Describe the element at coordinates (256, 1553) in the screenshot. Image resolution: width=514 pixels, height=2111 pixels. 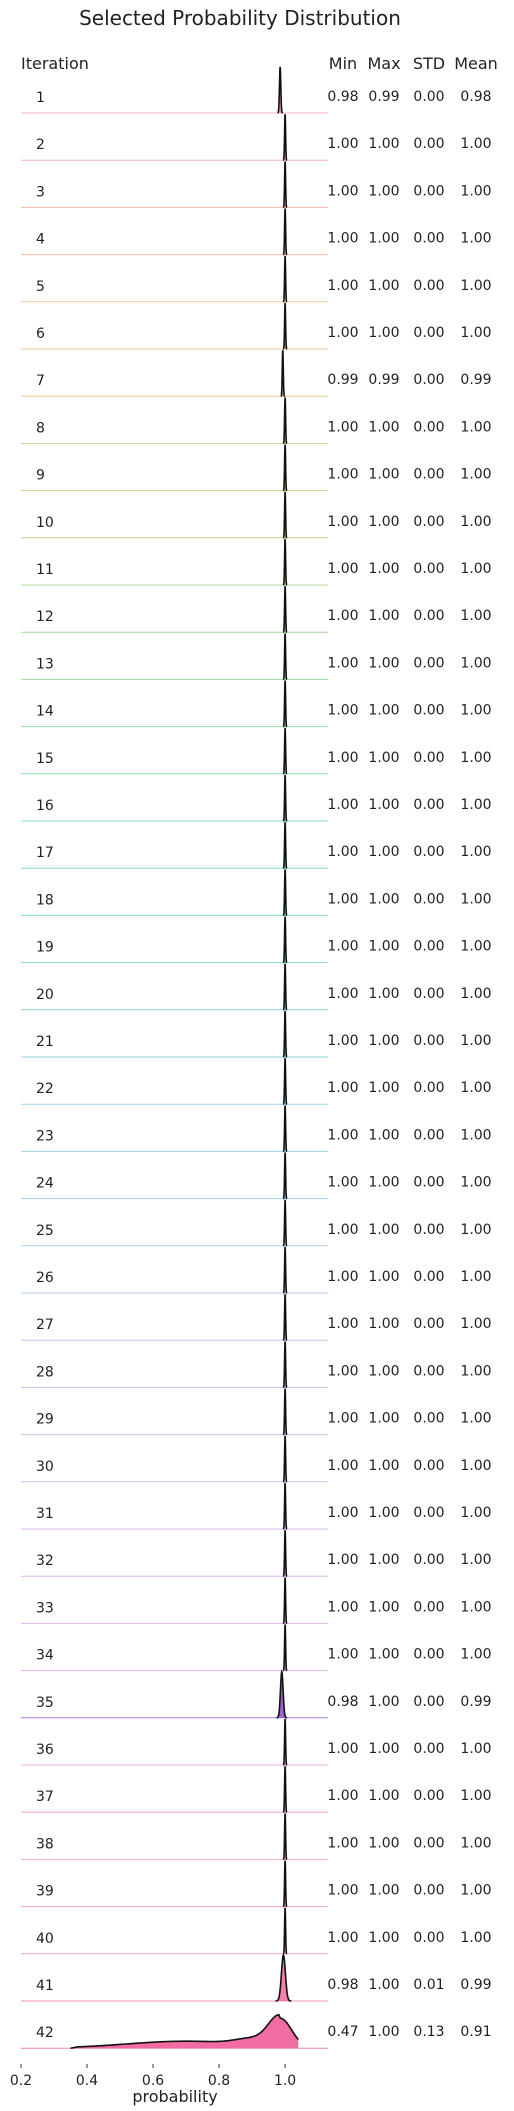
I see `ridge-row: 32 1.00 1.00 0.00 1.00` at that location.